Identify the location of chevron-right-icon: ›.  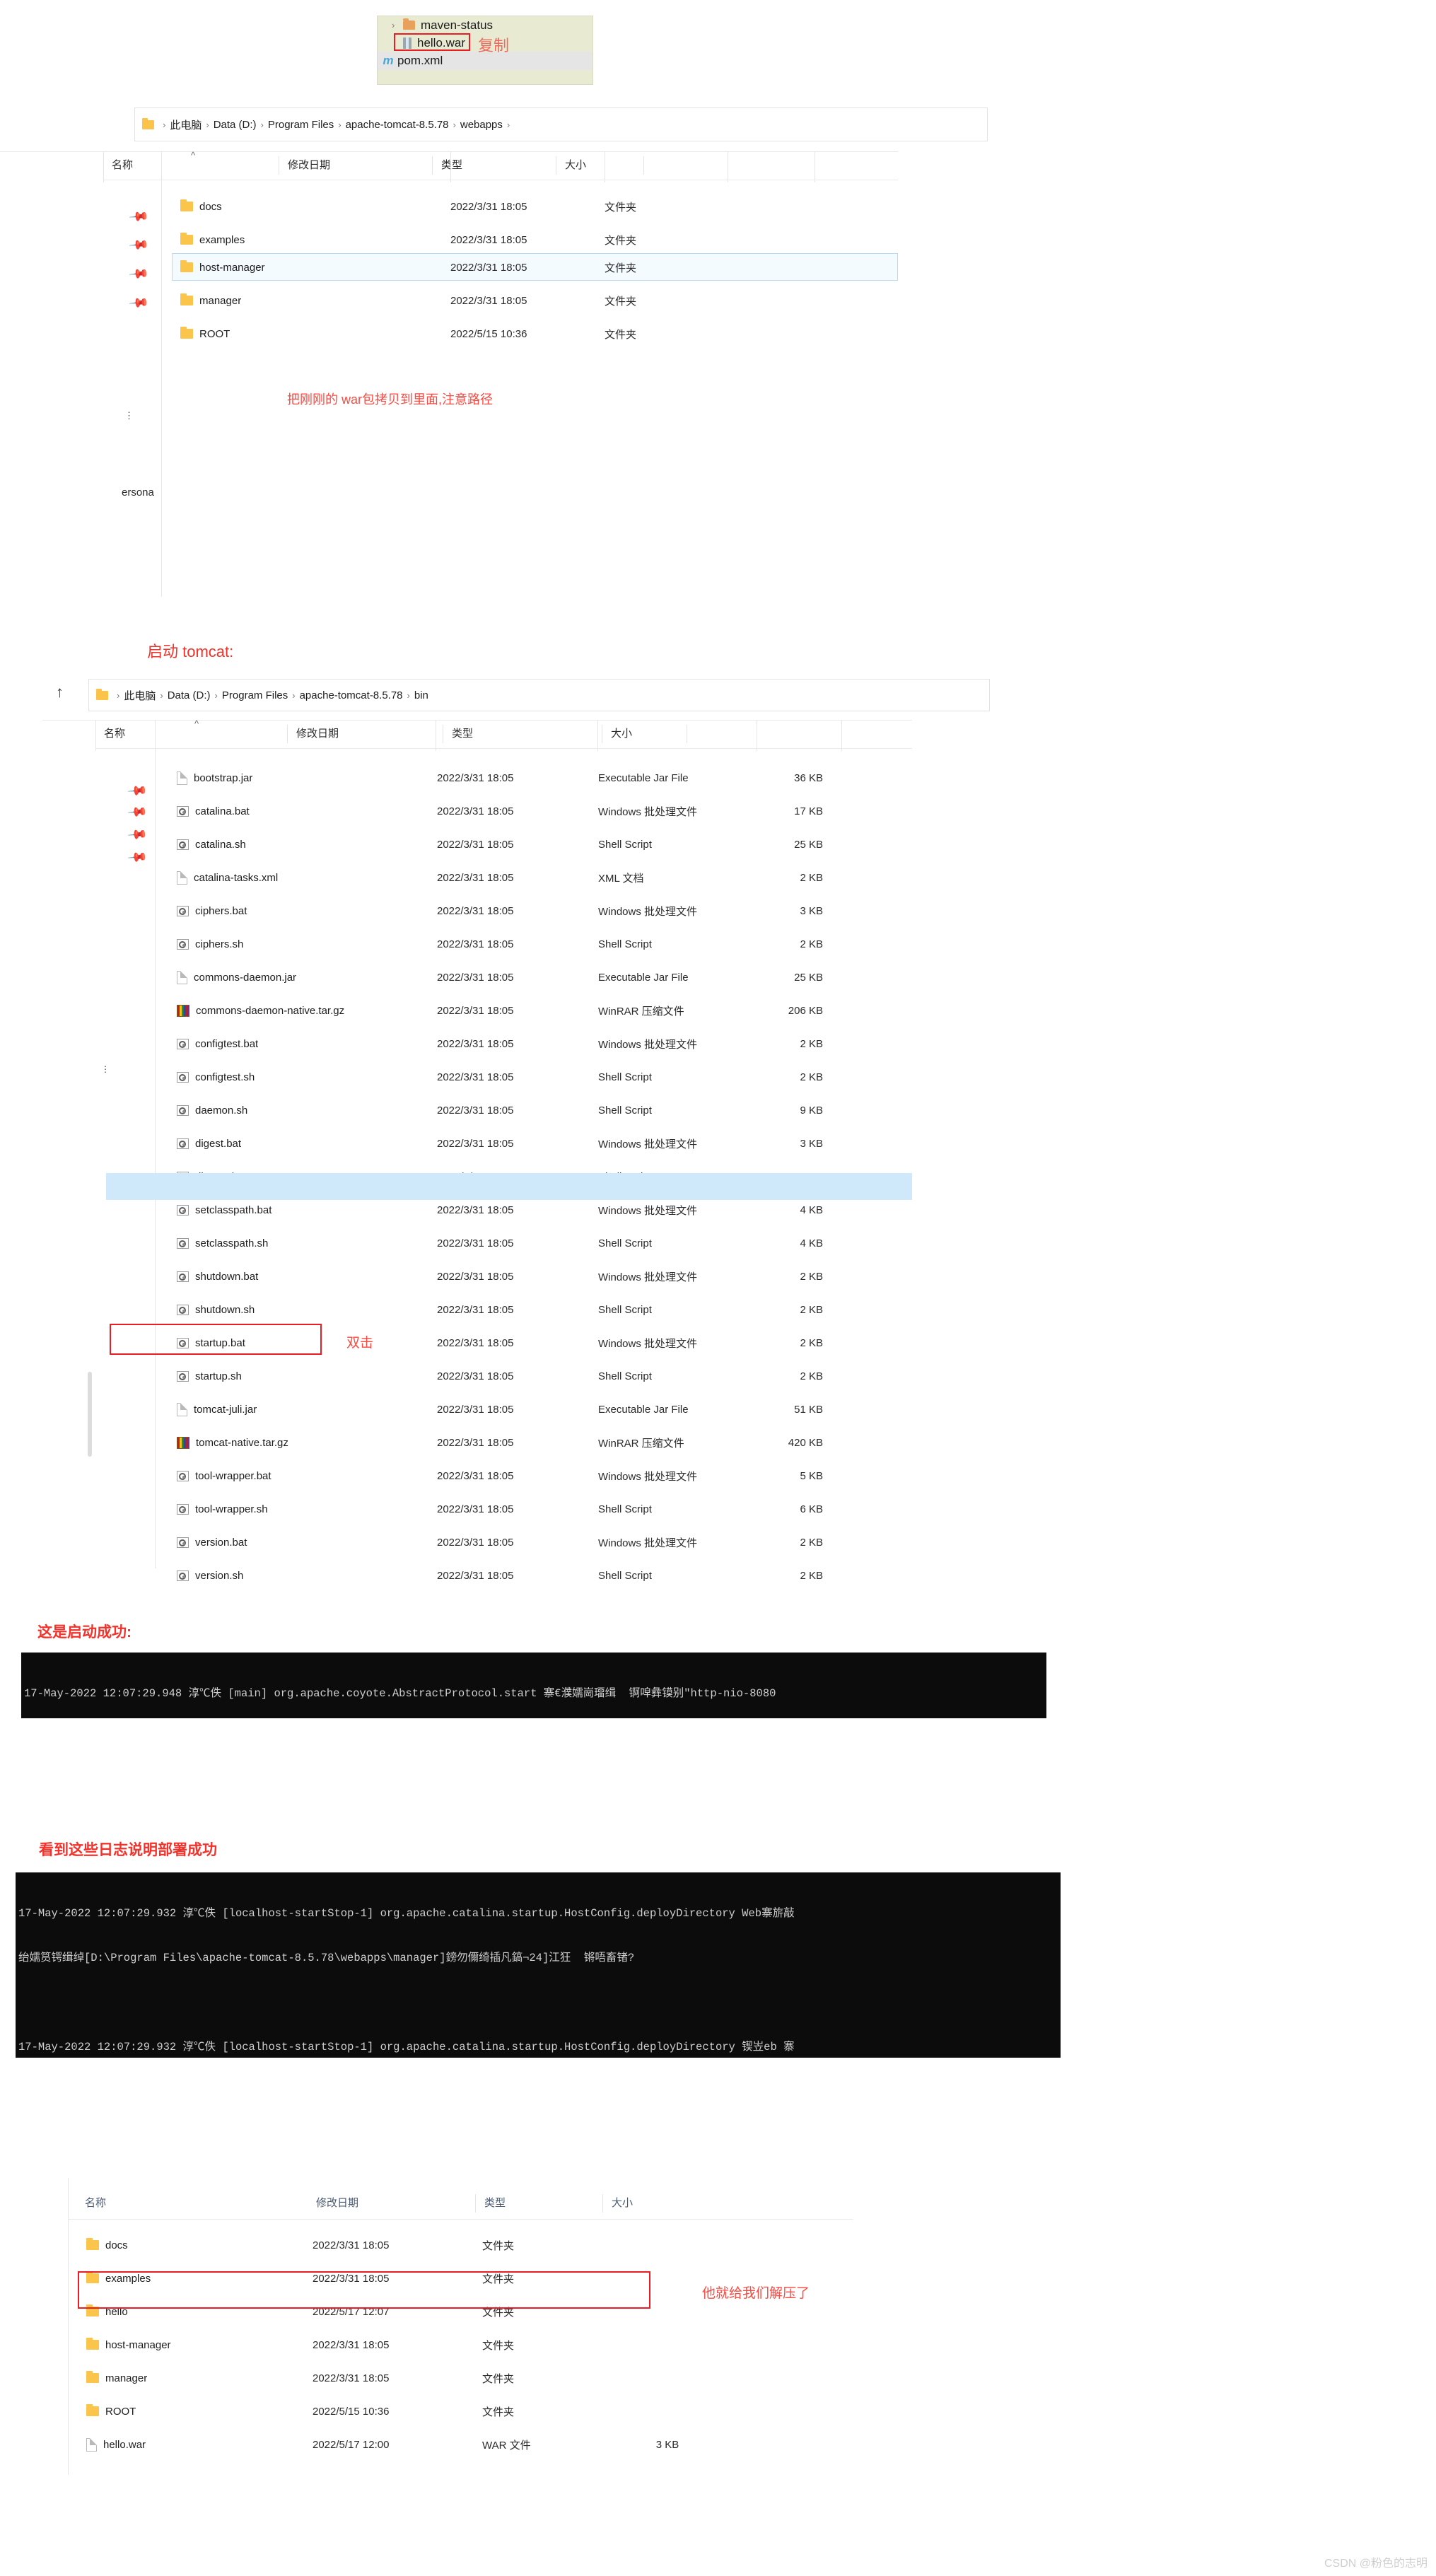
(397, 25).